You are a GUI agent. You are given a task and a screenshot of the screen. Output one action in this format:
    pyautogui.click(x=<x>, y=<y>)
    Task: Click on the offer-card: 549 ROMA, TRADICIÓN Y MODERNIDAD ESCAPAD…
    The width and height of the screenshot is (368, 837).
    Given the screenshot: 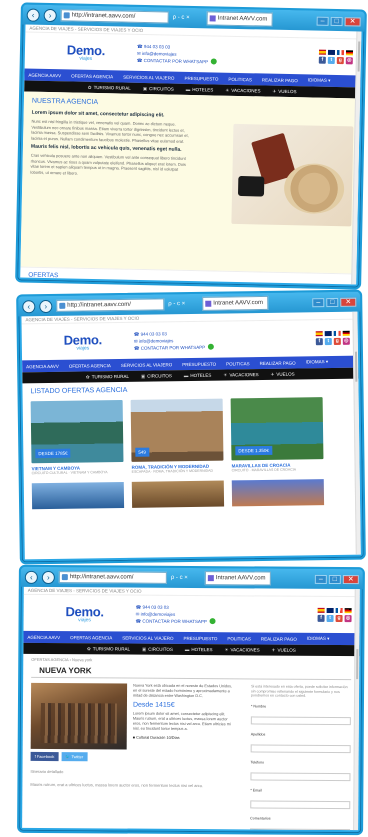 What is the action you would take?
    pyautogui.click(x=177, y=436)
    